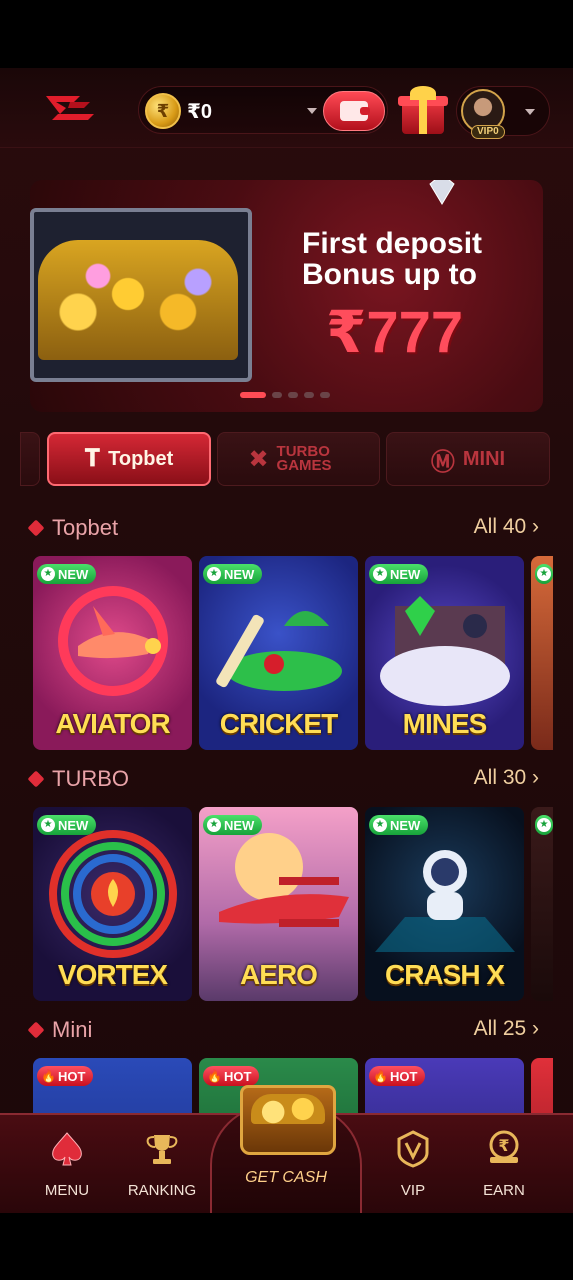 The width and height of the screenshot is (573, 1280). I want to click on game-card-aero: ★ NEW AERO, so click(278, 904).